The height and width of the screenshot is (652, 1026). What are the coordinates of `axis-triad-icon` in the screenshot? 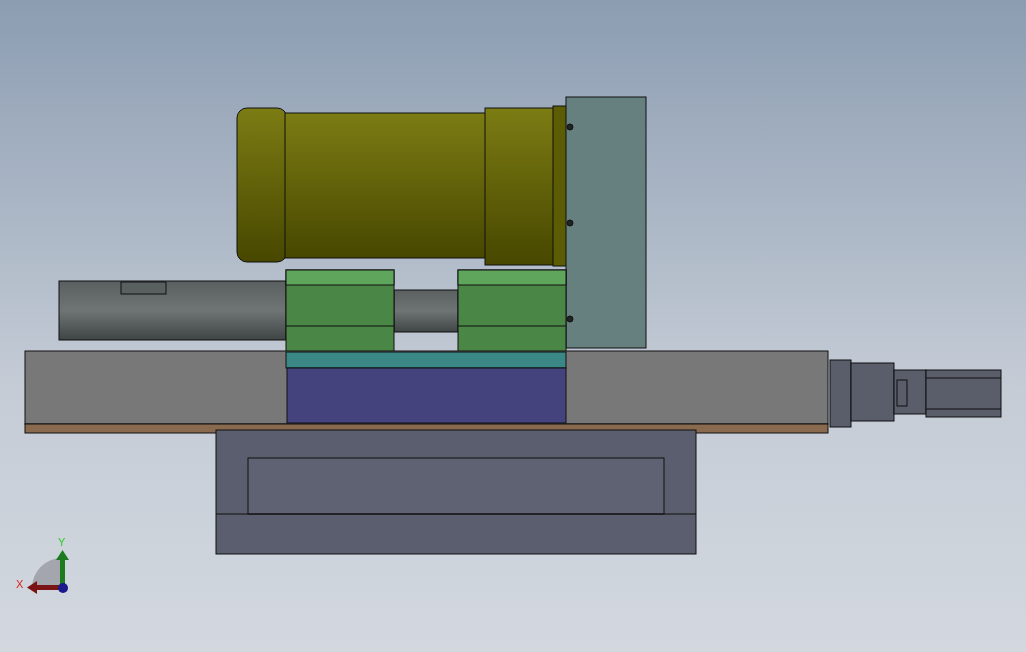 It's located at (48, 572).